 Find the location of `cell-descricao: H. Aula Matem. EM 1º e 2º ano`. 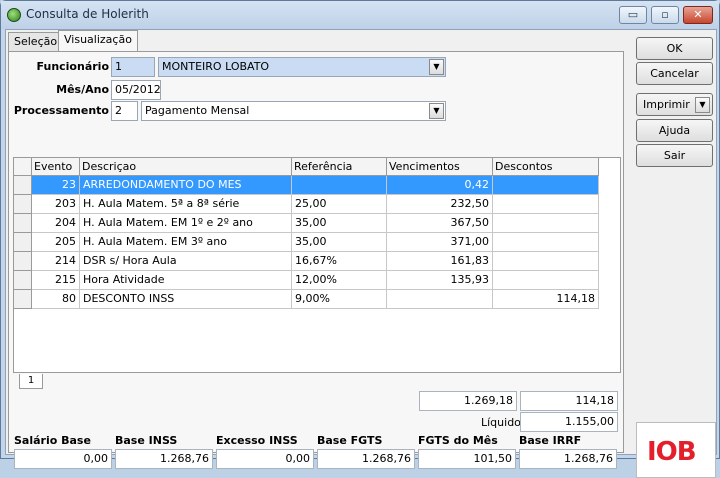

cell-descricao: H. Aula Matem. EM 1º e 2º ano is located at coordinates (186, 223).